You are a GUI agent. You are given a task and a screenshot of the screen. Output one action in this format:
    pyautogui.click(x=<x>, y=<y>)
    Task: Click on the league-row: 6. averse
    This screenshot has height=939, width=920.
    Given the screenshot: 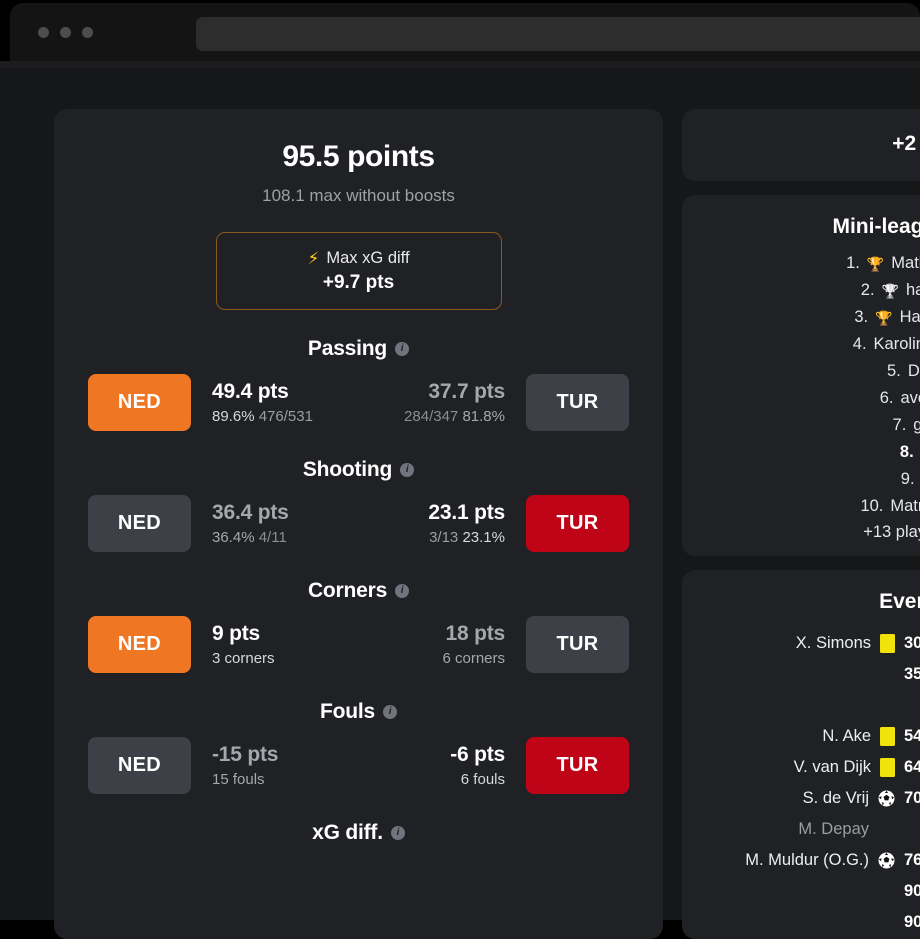 What is the action you would take?
    pyautogui.click(x=801, y=398)
    